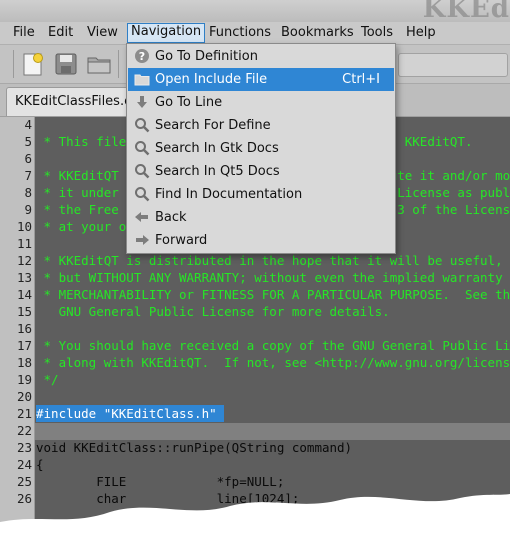 The width and height of the screenshot is (510, 540). What do you see at coordinates (28, 192) in the screenshot?
I see `line-number: 8` at bounding box center [28, 192].